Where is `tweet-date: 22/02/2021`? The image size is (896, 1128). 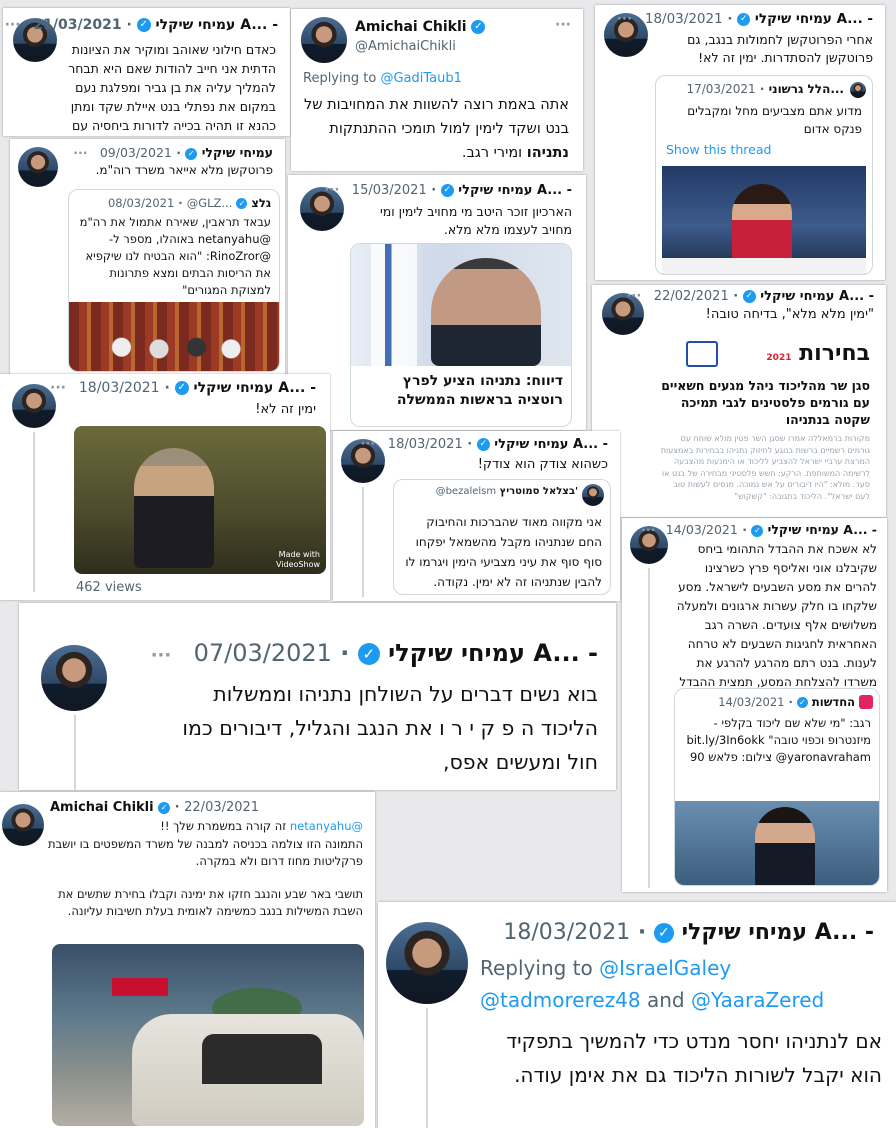 tweet-date: 22/02/2021 is located at coordinates (691, 296).